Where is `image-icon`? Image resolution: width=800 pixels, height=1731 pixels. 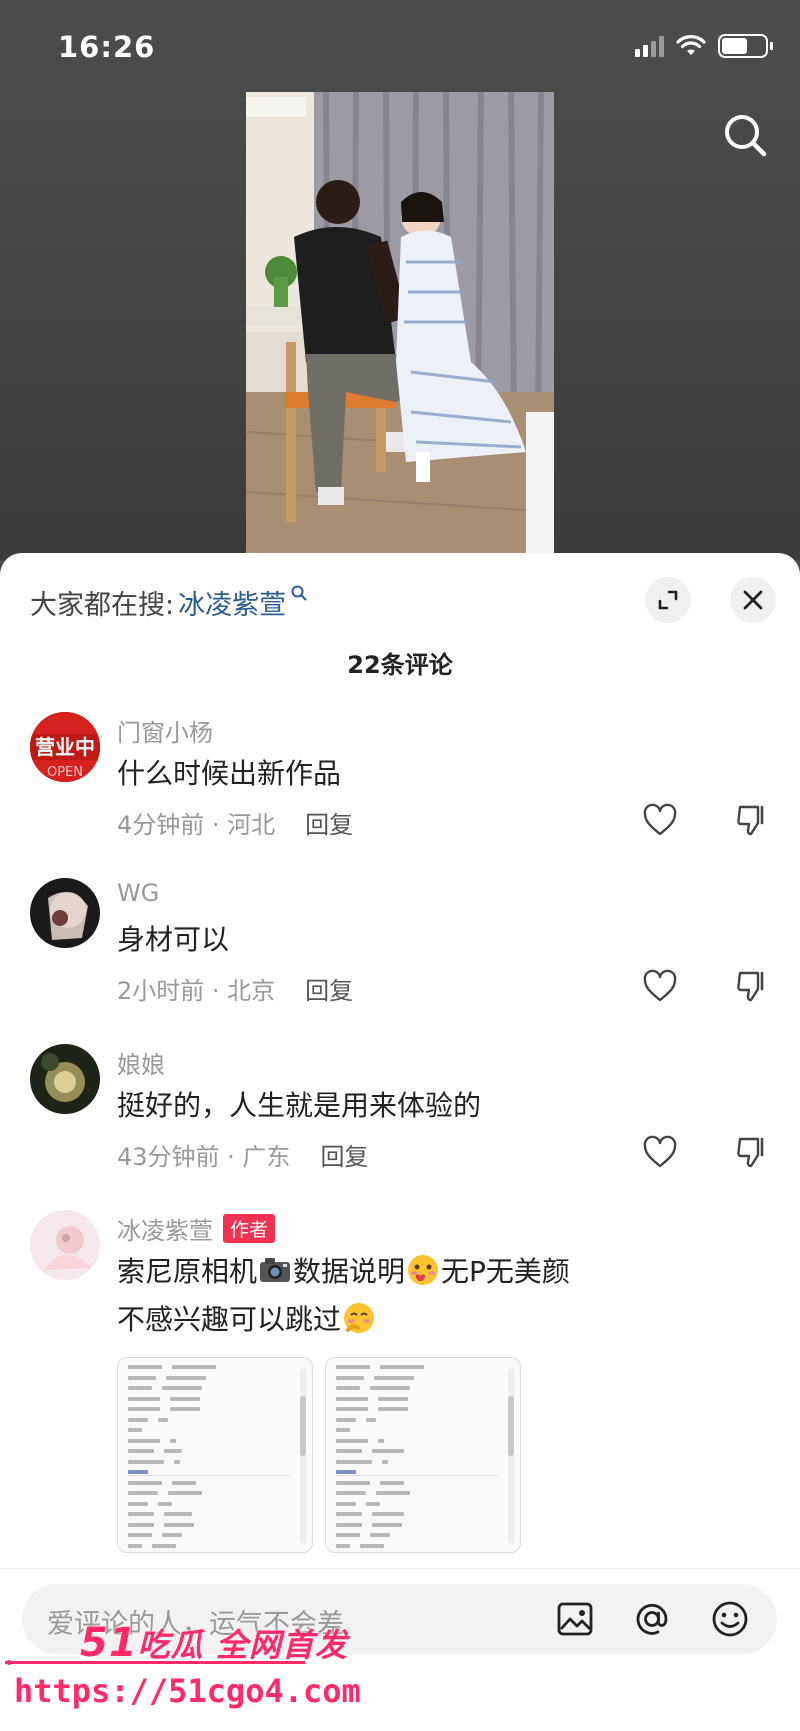
image-icon is located at coordinates (575, 1619).